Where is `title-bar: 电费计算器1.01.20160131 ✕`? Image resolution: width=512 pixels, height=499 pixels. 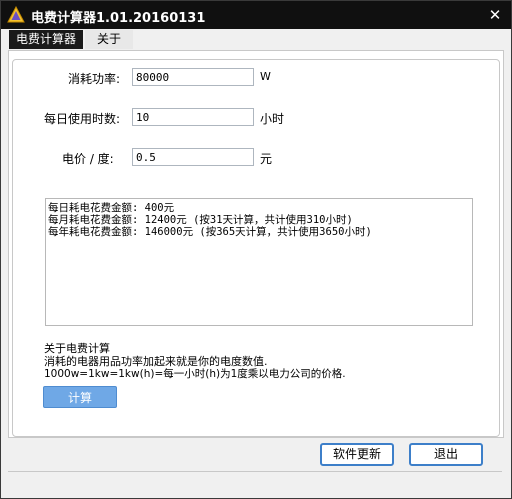 title-bar: 电费计算器1.01.20160131 ✕ is located at coordinates (256, 15).